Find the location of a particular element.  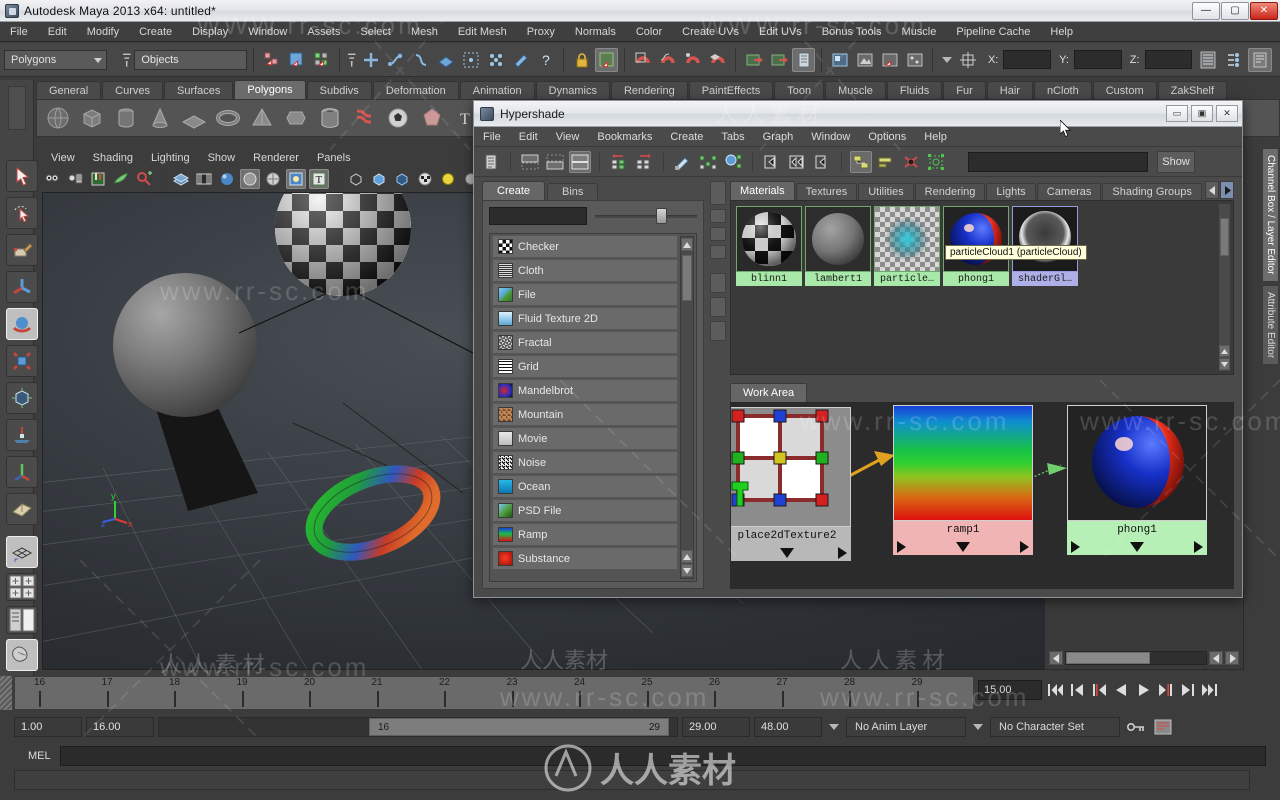

material-tab-rendering: Rendering is located at coordinates (950, 191).